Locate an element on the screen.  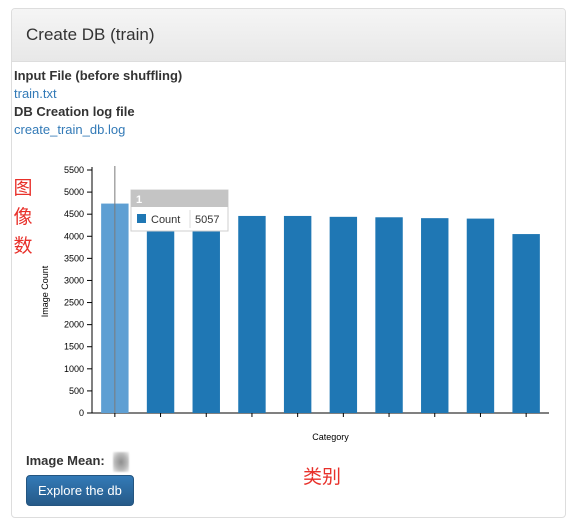
y-tick-label: 1500 is located at coordinates (74, 347).